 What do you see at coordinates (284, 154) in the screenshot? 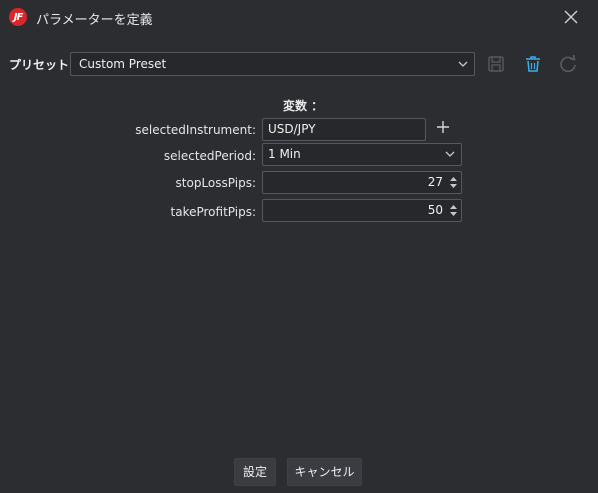
I see `period-value: 1 Min` at bounding box center [284, 154].